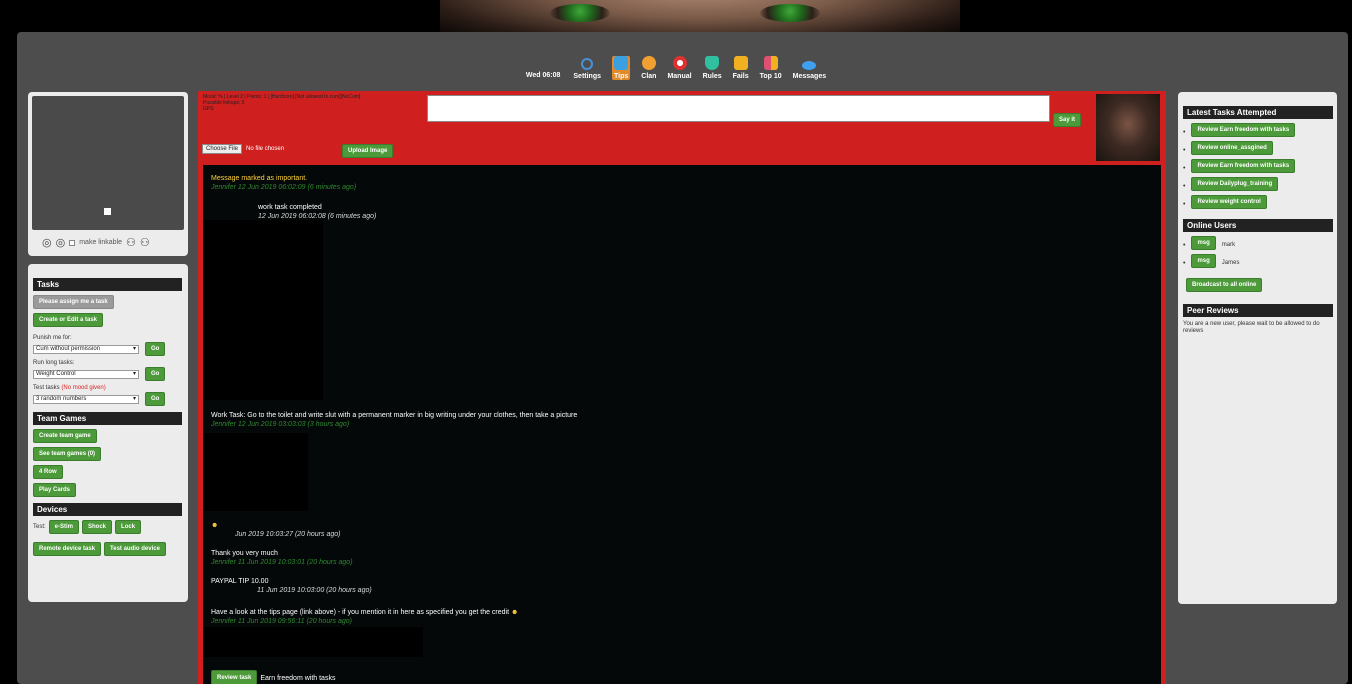  I want to click on nav-manual-label: Manual, so click(679, 76).